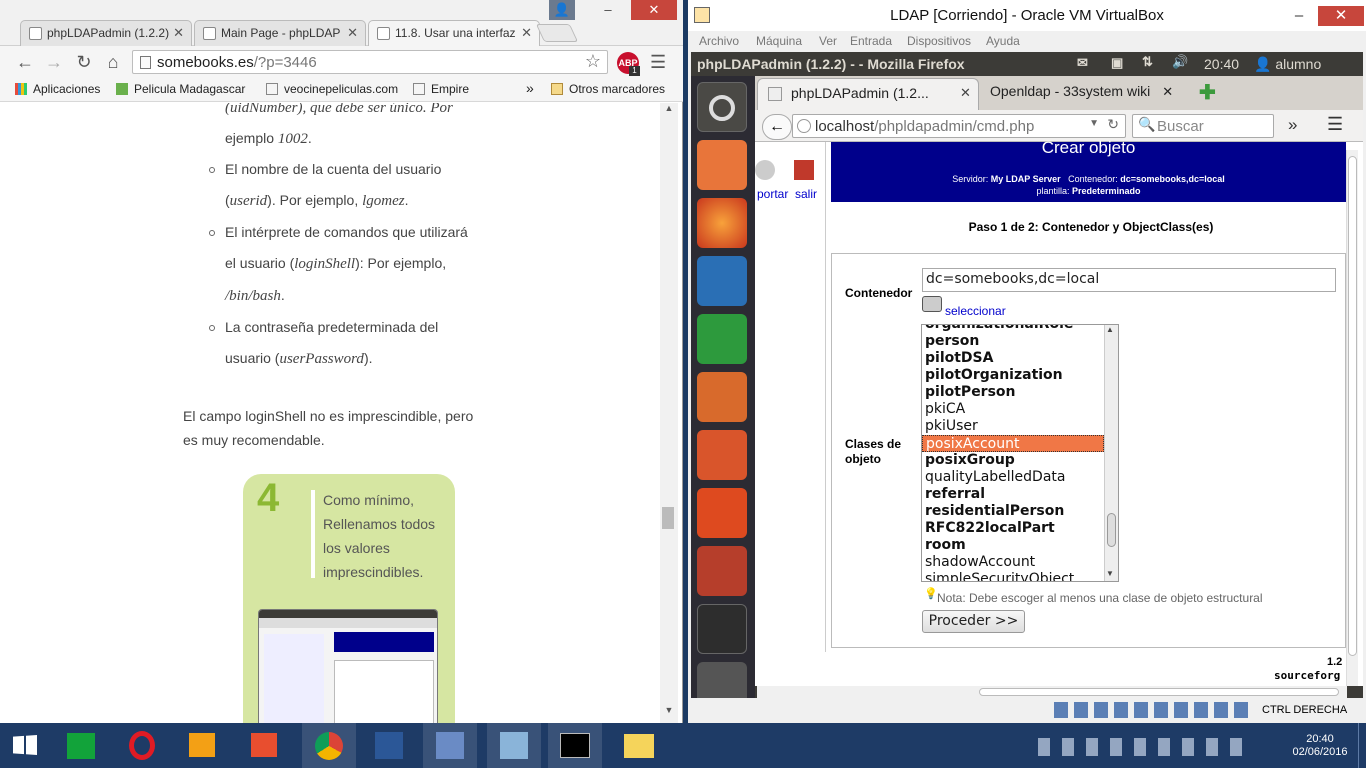 The width and height of the screenshot is (1366, 768). What do you see at coordinates (1207, 92) in the screenshot?
I see `new-tab-plus-icon: ✚` at bounding box center [1207, 92].